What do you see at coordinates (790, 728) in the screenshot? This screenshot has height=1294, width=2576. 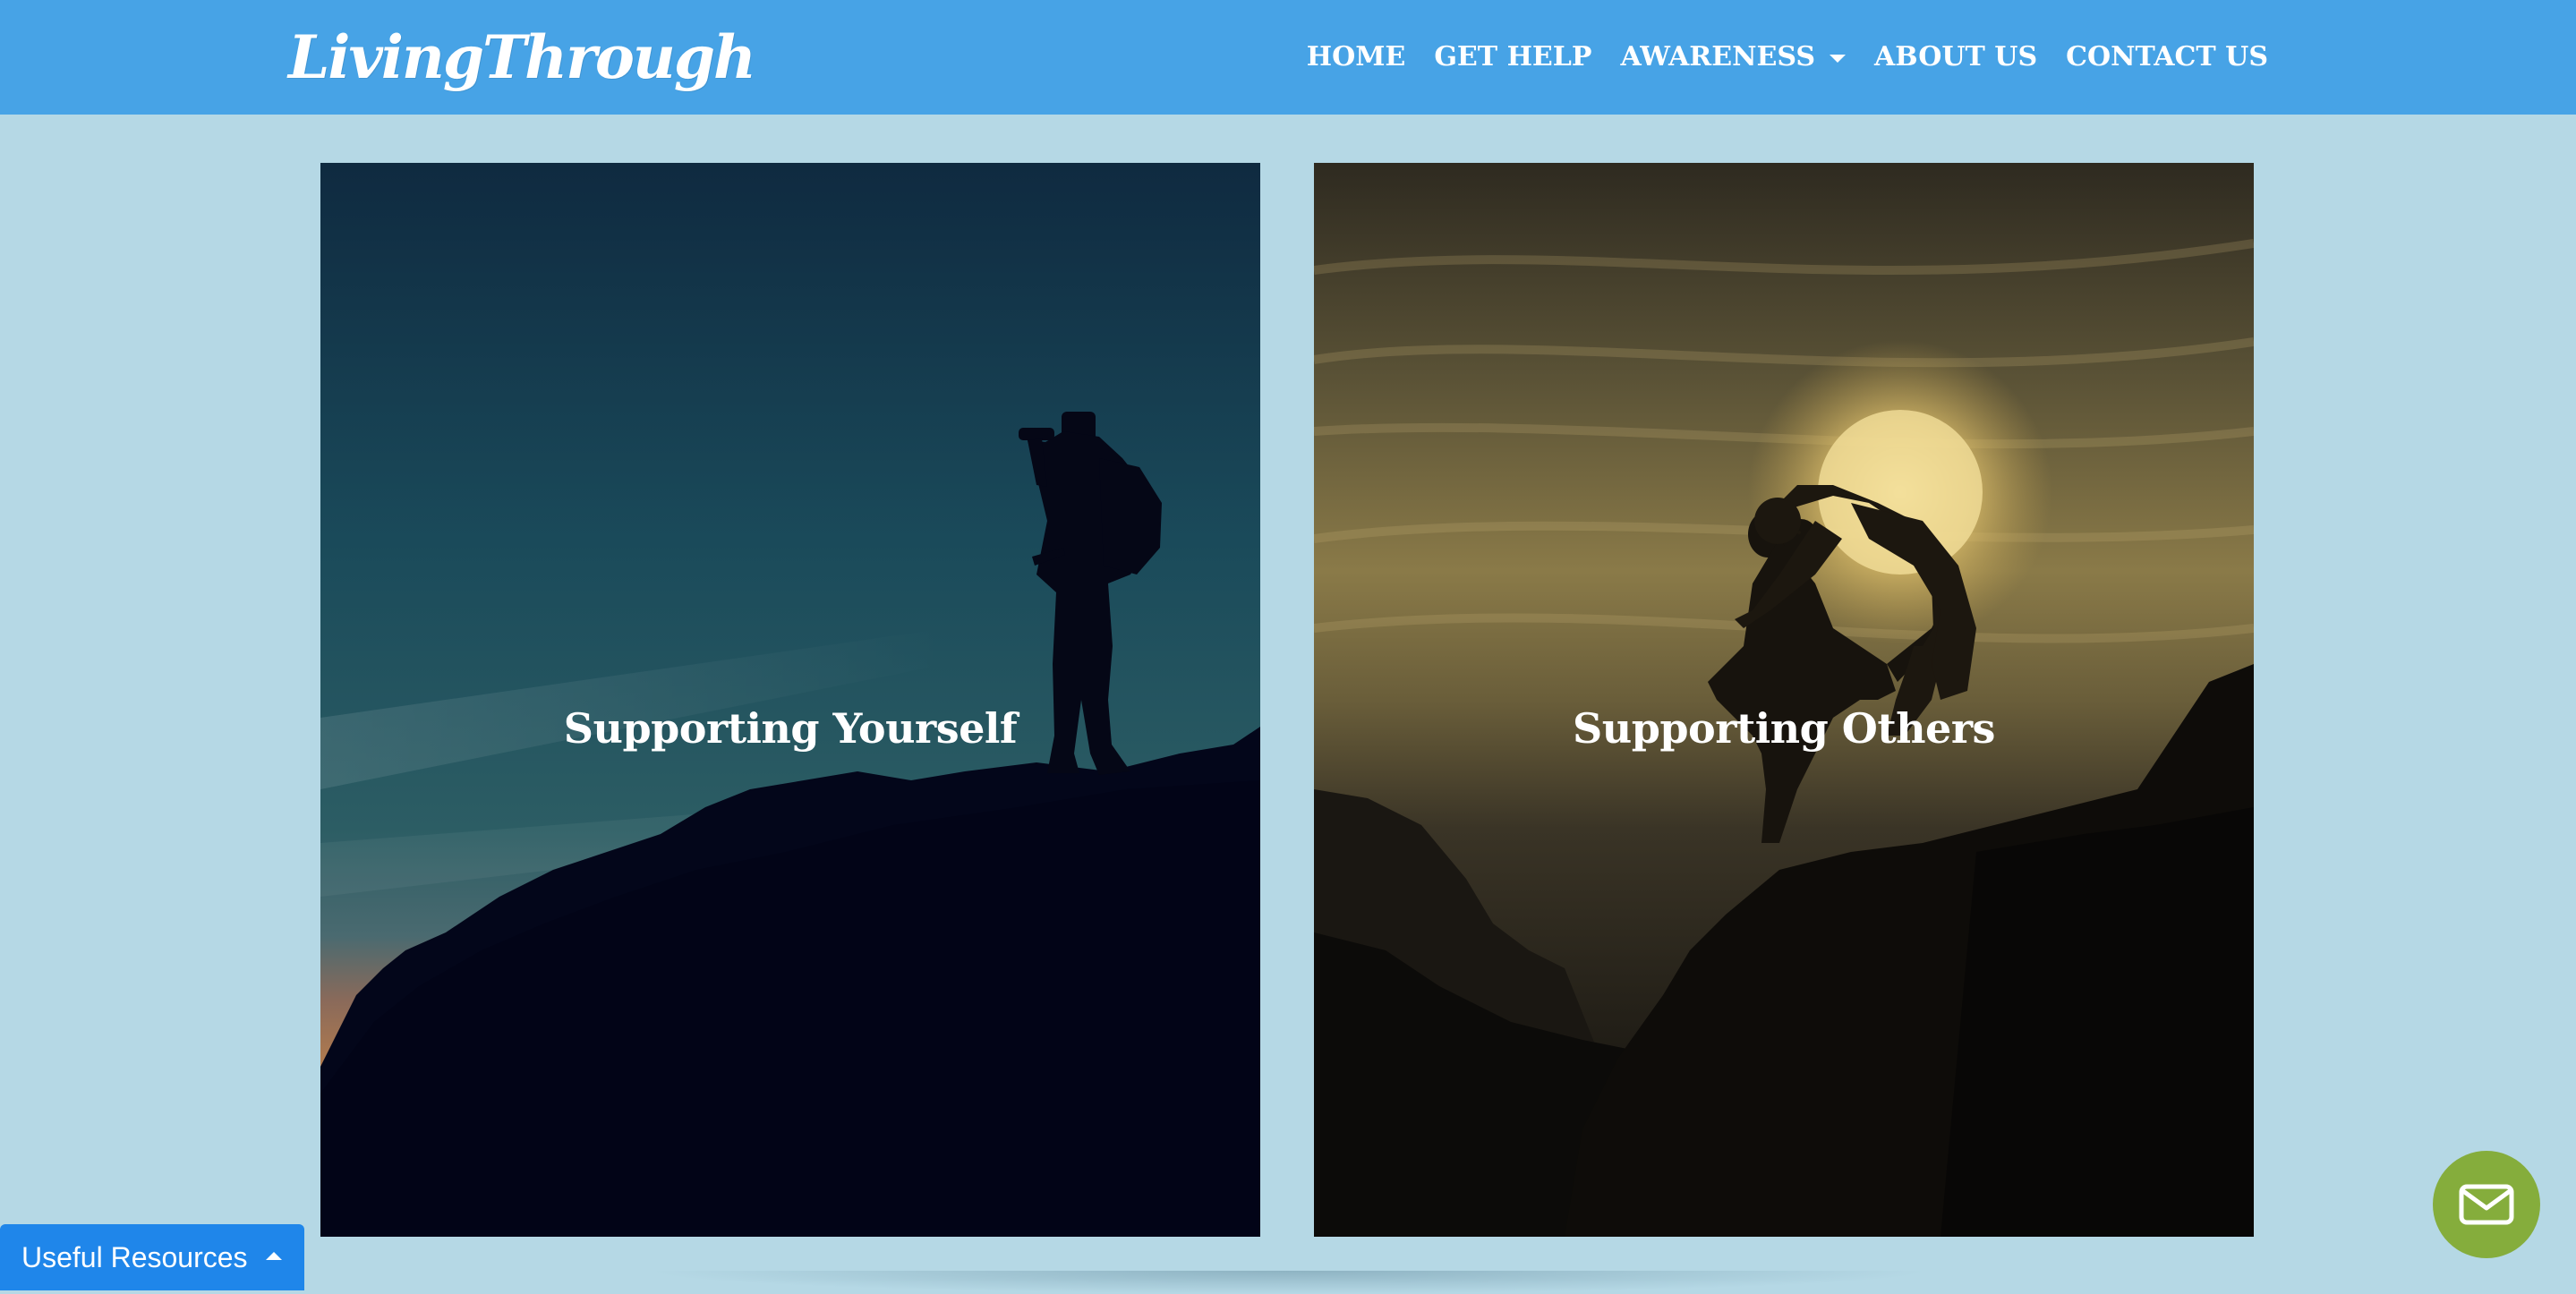 I see `supporting-yourself-title: Supporting Yourself` at bounding box center [790, 728].